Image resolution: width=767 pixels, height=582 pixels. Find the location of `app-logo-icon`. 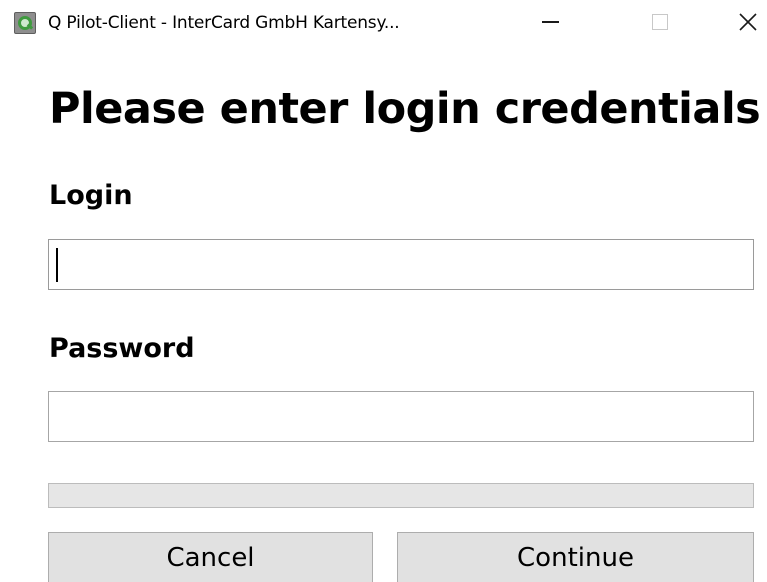

app-logo-icon is located at coordinates (25, 23).